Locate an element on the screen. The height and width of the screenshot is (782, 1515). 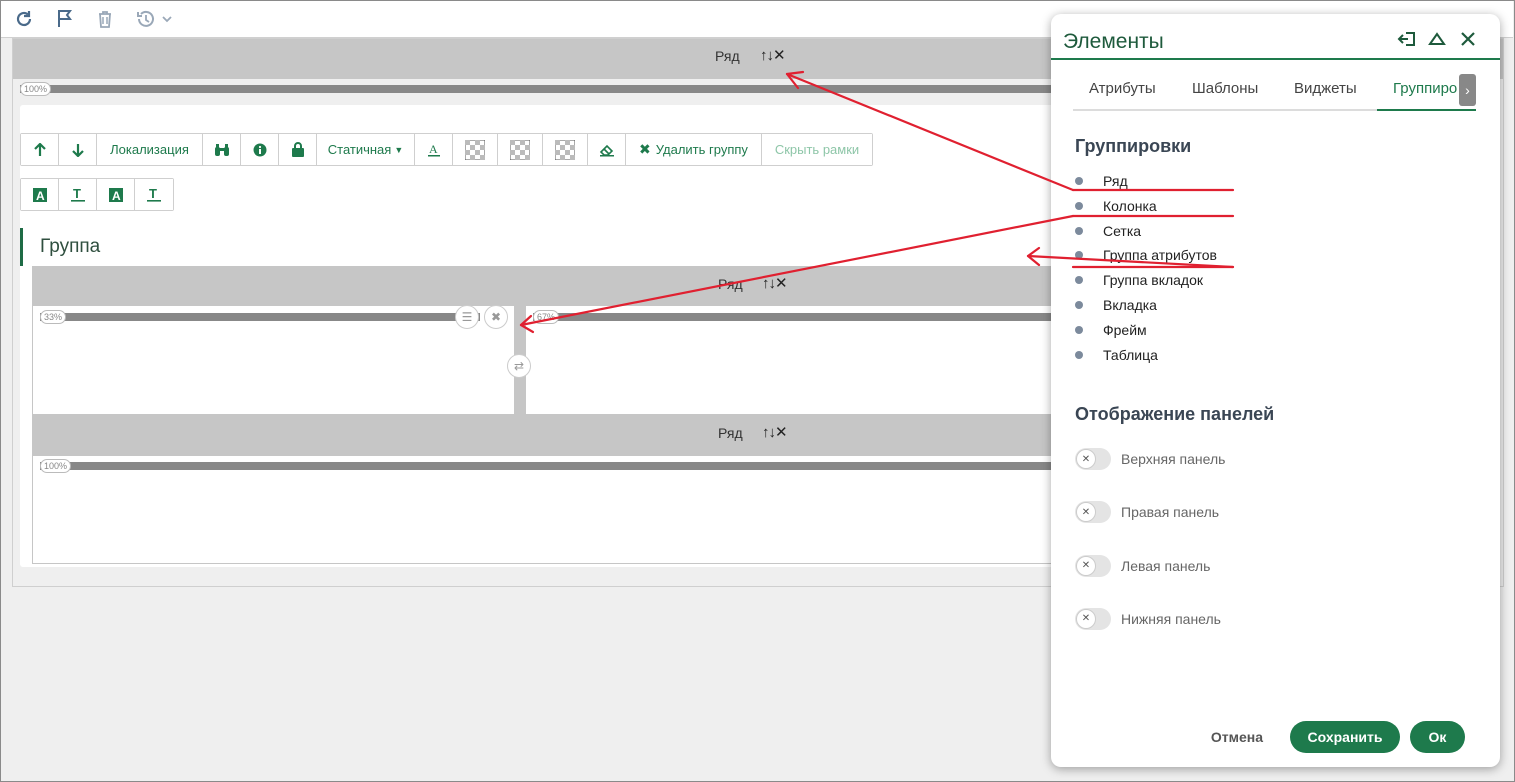
move-down-button is located at coordinates (78, 149).